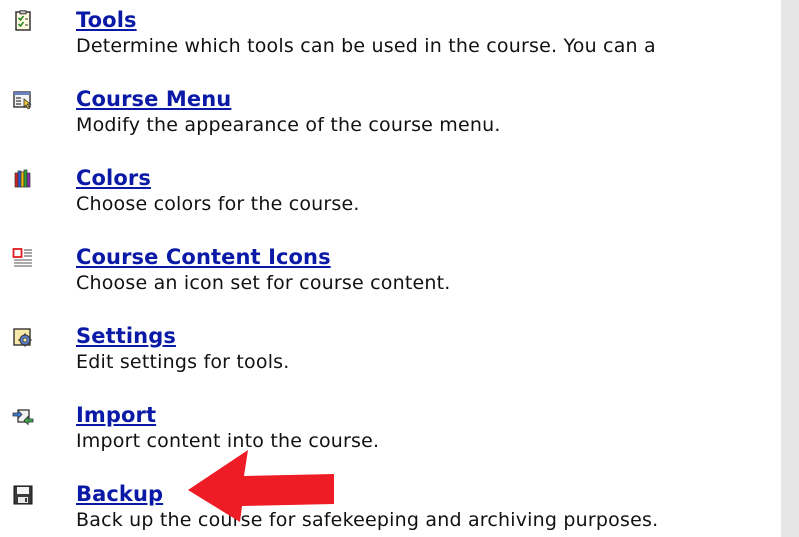 The height and width of the screenshot is (537, 799). What do you see at coordinates (23, 179) in the screenshot?
I see `colors-crayons-icon` at bounding box center [23, 179].